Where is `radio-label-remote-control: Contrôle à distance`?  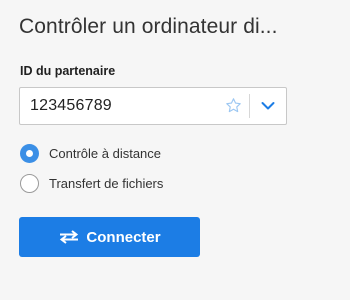 radio-label-remote-control: Contrôle à distance is located at coordinates (105, 153).